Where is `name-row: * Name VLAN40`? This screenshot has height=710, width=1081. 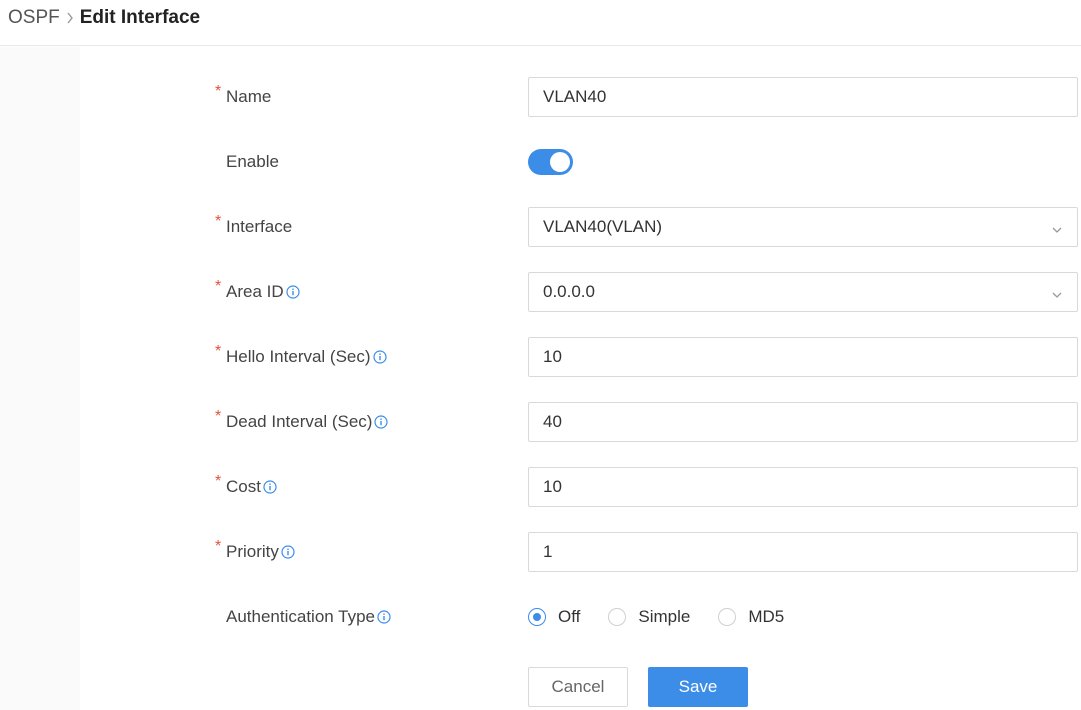
name-row: * Name VLAN40 is located at coordinates (540, 97).